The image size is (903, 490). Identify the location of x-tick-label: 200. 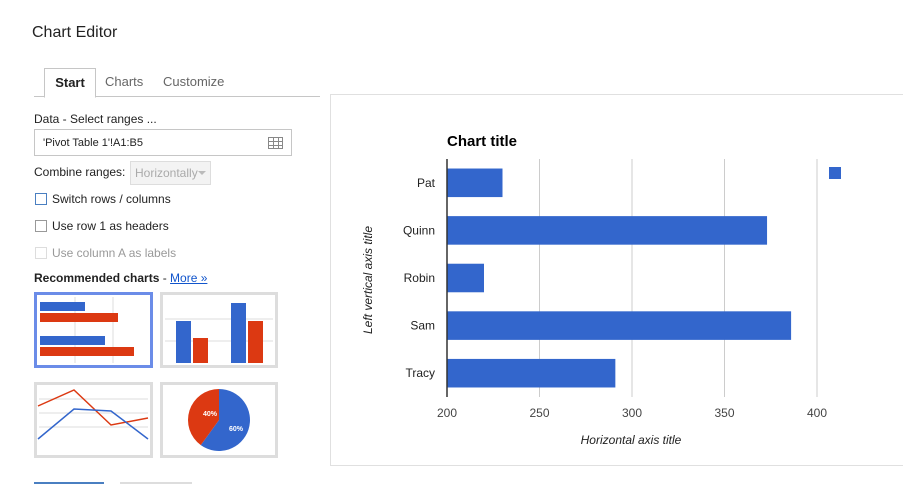
(447, 413).